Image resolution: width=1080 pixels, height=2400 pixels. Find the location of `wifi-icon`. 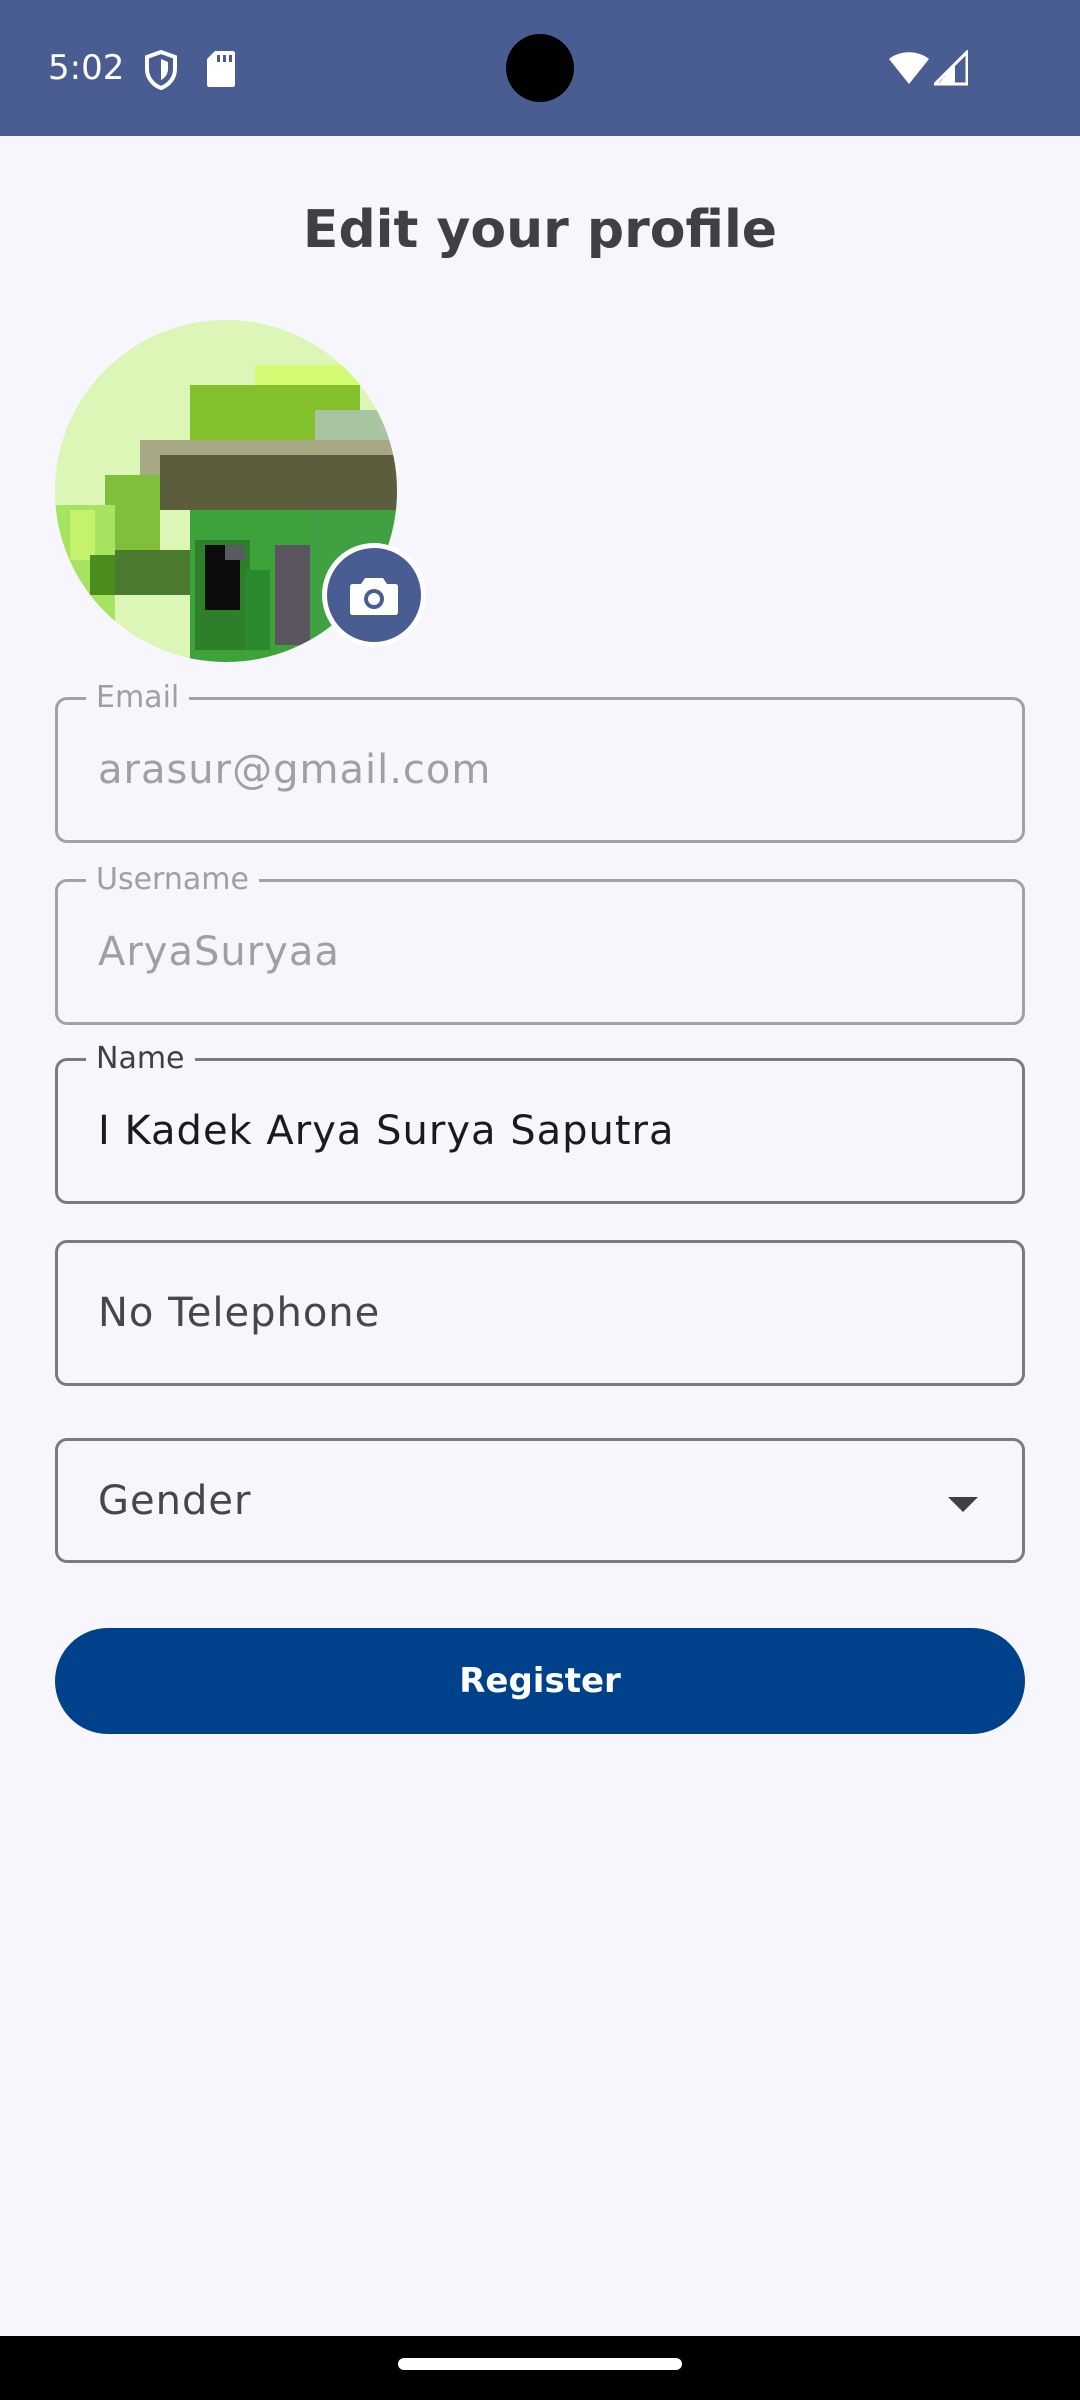

wifi-icon is located at coordinates (909, 68).